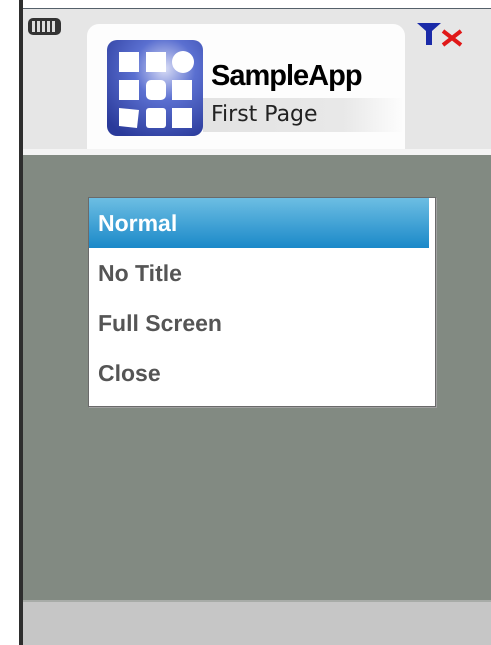 This screenshot has height=645, width=491. What do you see at coordinates (259, 273) in the screenshot?
I see `menu-item: No Title` at bounding box center [259, 273].